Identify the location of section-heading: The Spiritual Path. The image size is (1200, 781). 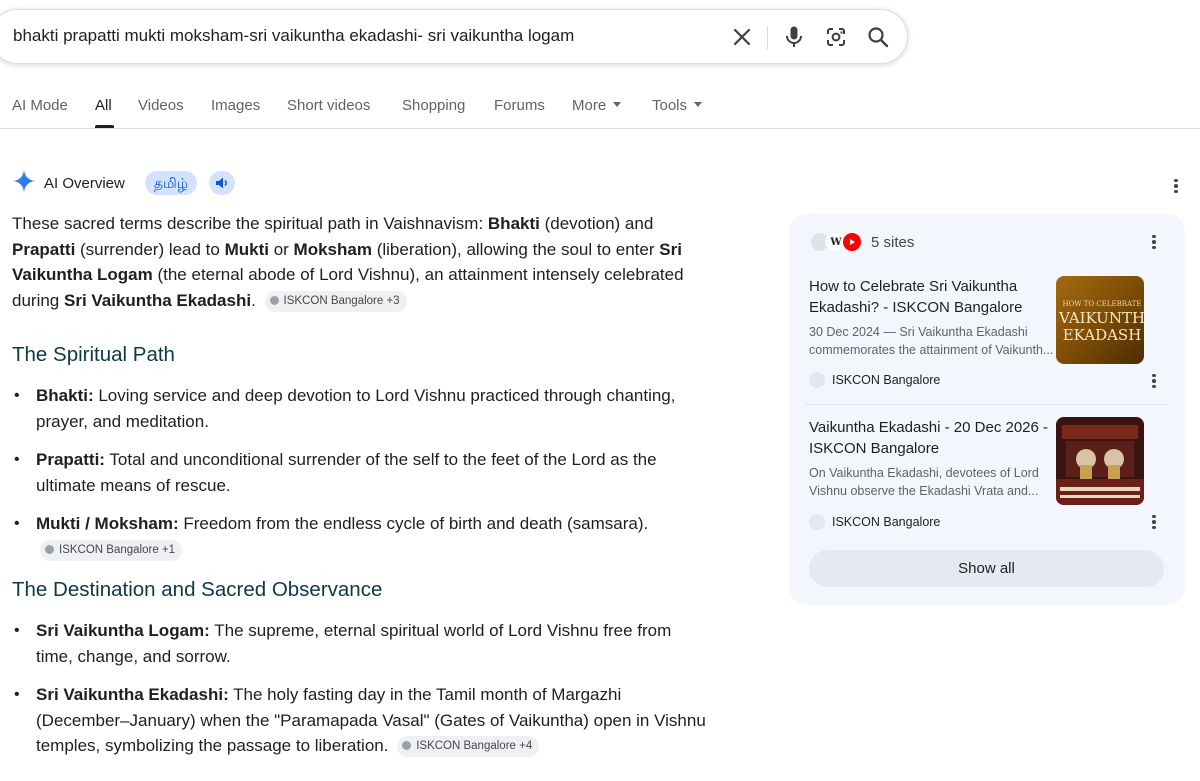
(93, 354).